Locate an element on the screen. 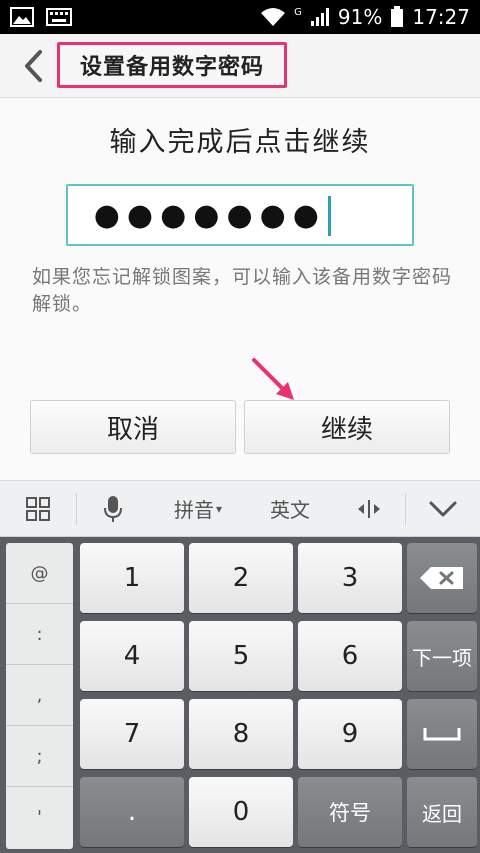 This screenshot has width=480, height=853. battery-percent: 91% is located at coordinates (360, 17).